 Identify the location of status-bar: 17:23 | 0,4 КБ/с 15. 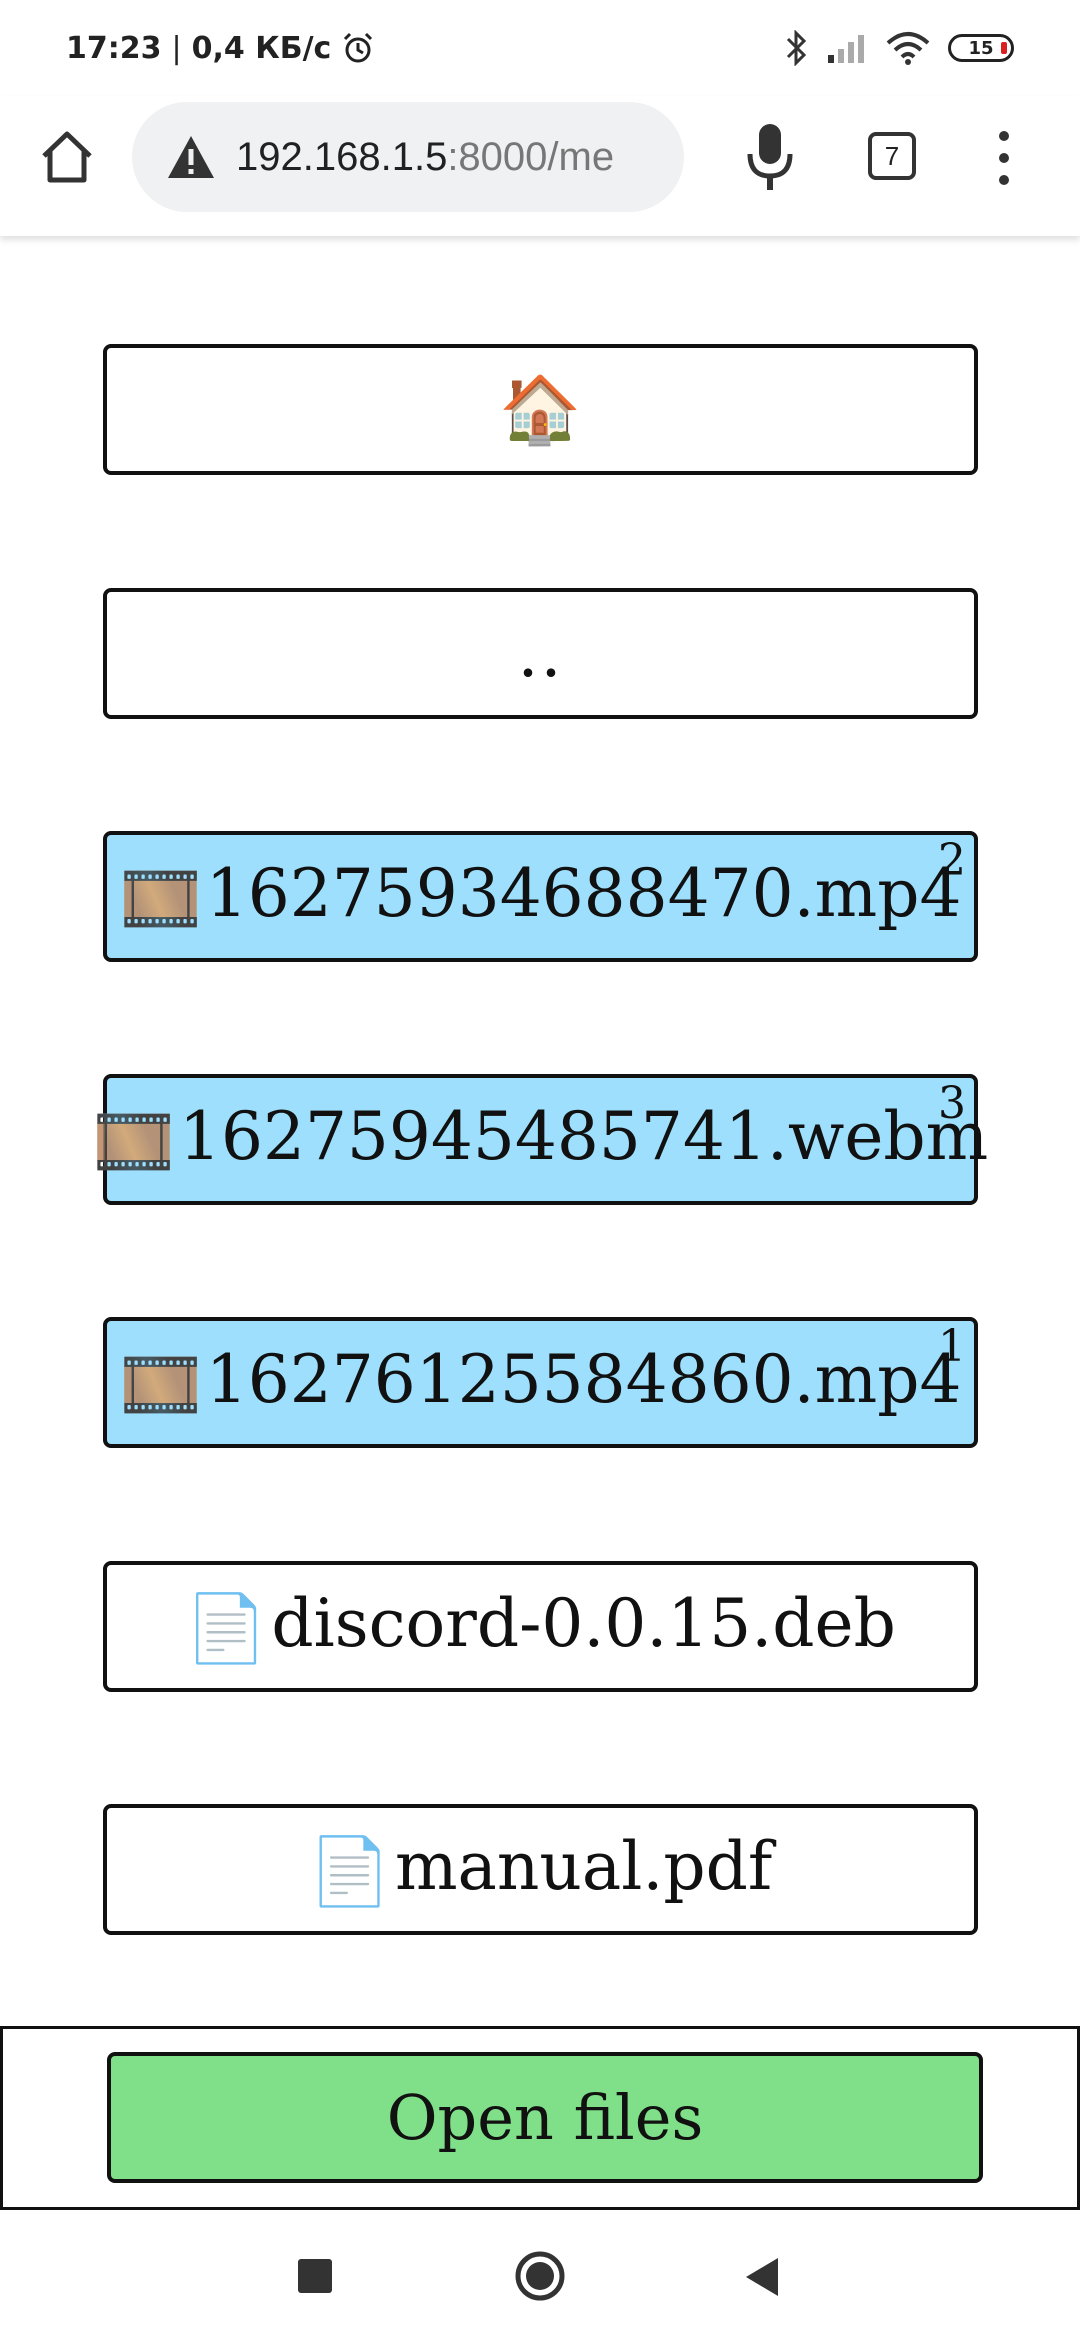
(540, 48).